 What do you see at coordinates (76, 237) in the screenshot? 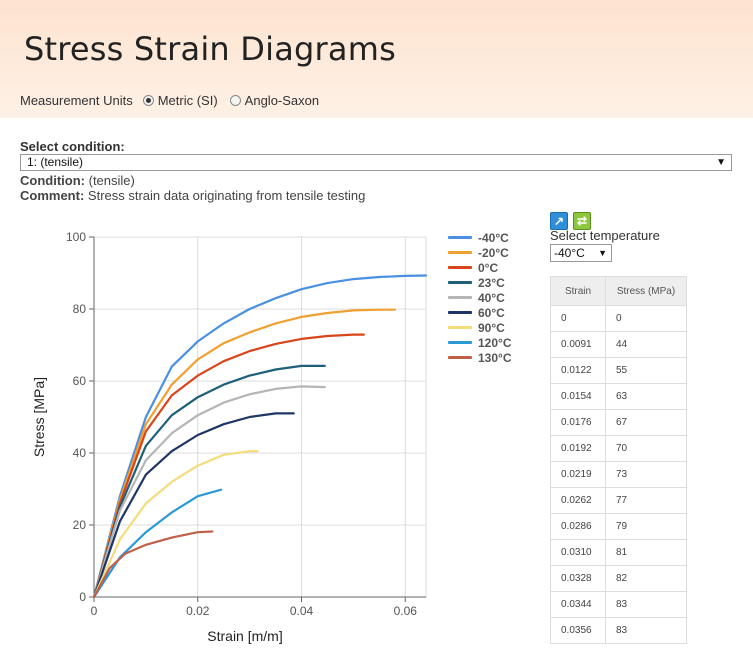
I see `y-tick-label: 100` at bounding box center [76, 237].